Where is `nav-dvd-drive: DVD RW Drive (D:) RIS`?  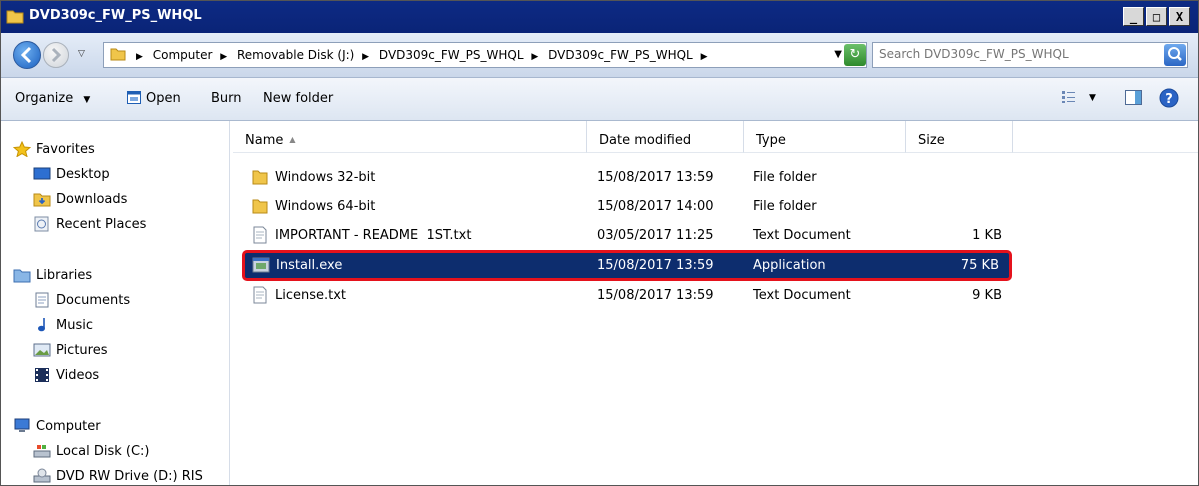 nav-dvd-drive: DVD RW Drive (D:) RIS is located at coordinates (118, 476).